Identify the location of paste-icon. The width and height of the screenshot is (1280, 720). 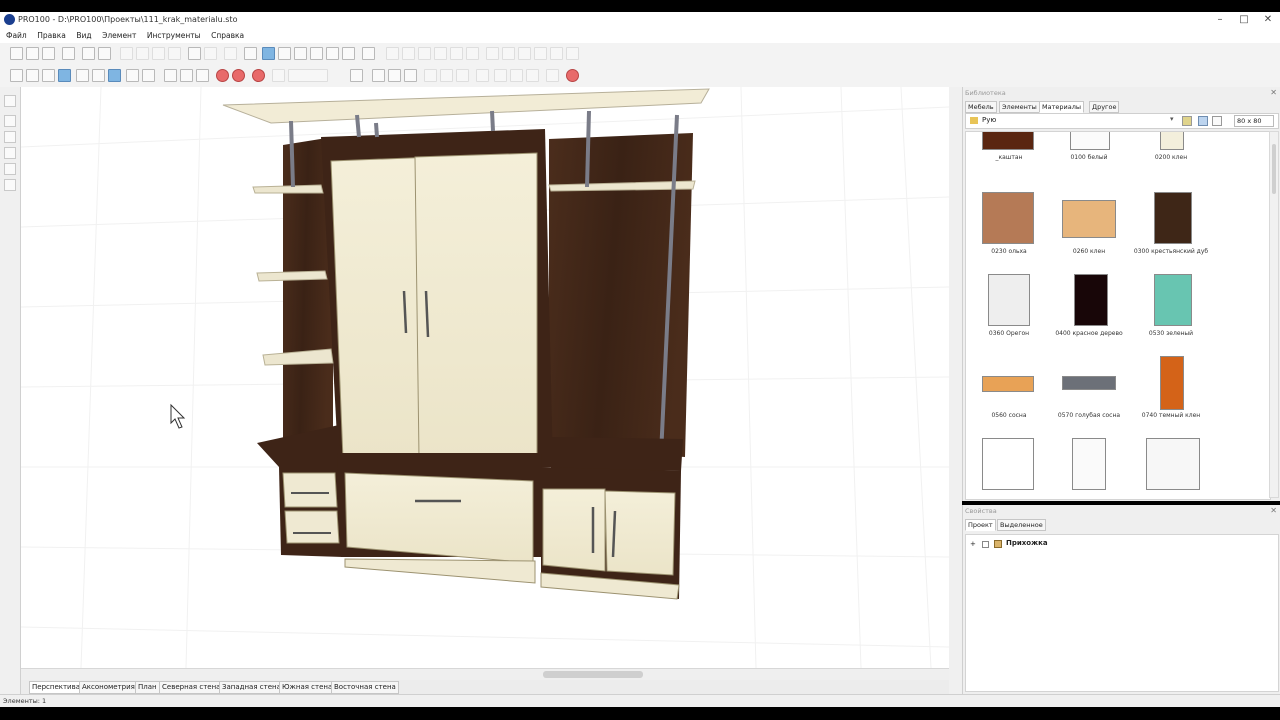
(158, 53).